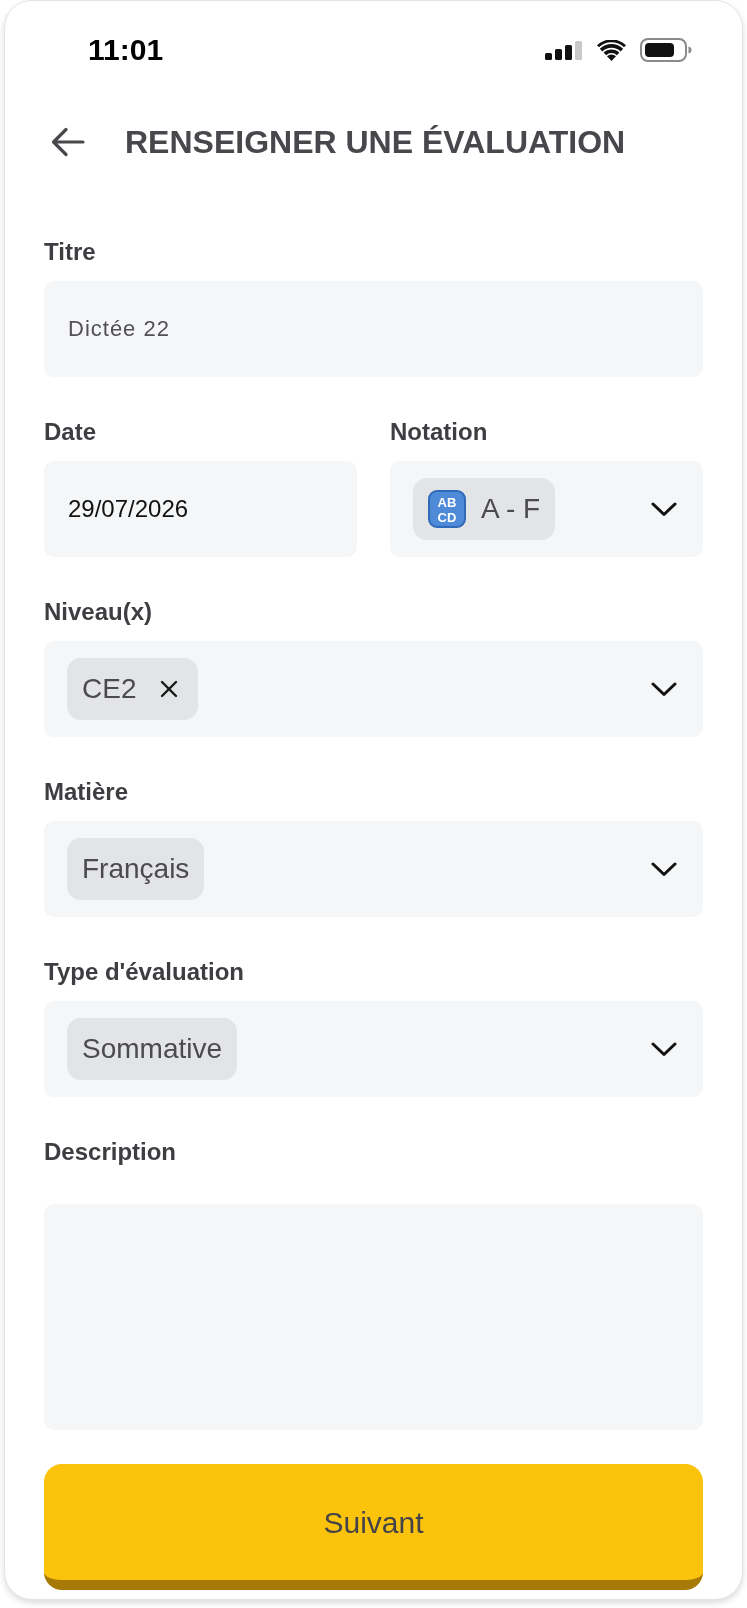  What do you see at coordinates (666, 50) in the screenshot?
I see `battery-icon` at bounding box center [666, 50].